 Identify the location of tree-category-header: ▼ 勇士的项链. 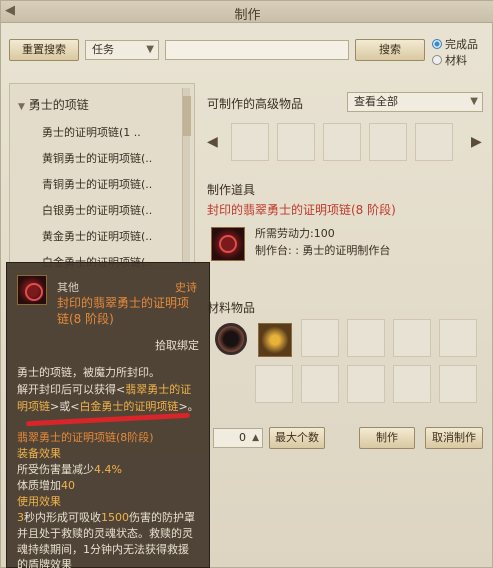
(53, 104).